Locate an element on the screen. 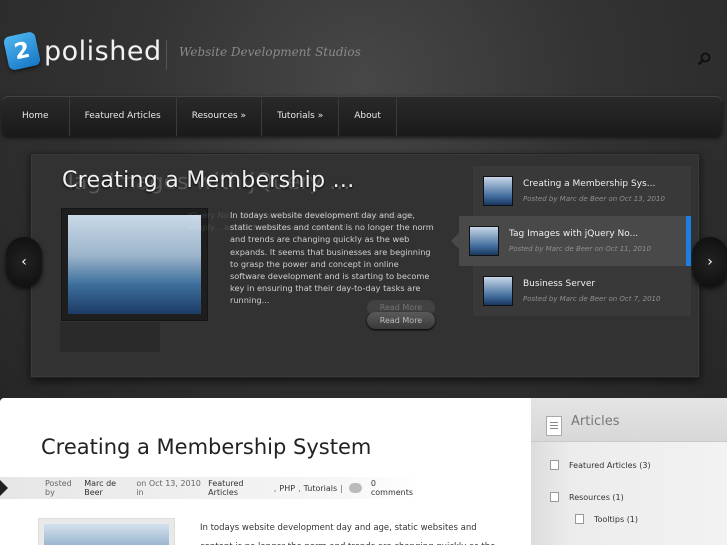 This screenshot has height=545, width=727. thumb-meta: Posted by Marc de Beer on Oct 13, 2010 is located at coordinates (594, 199).